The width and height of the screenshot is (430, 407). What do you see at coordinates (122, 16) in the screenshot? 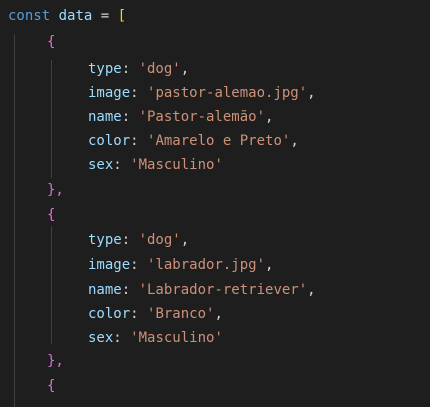
I see `array-open-bracket: [` at bounding box center [122, 16].